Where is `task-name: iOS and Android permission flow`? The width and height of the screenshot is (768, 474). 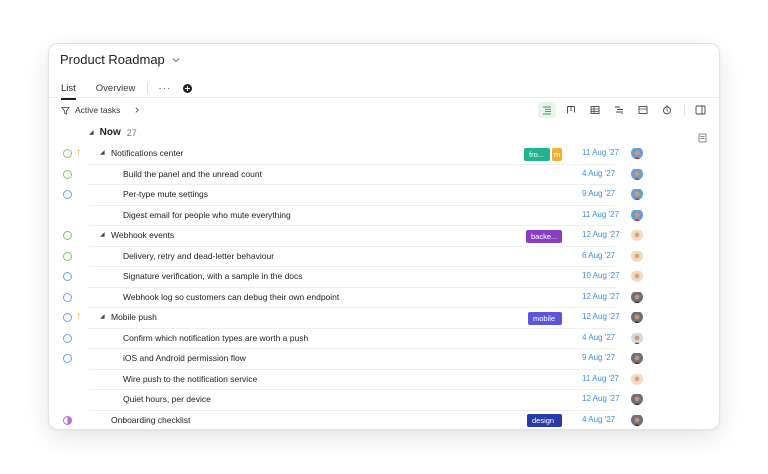
task-name: iOS and Android permission flow is located at coordinates (184, 358).